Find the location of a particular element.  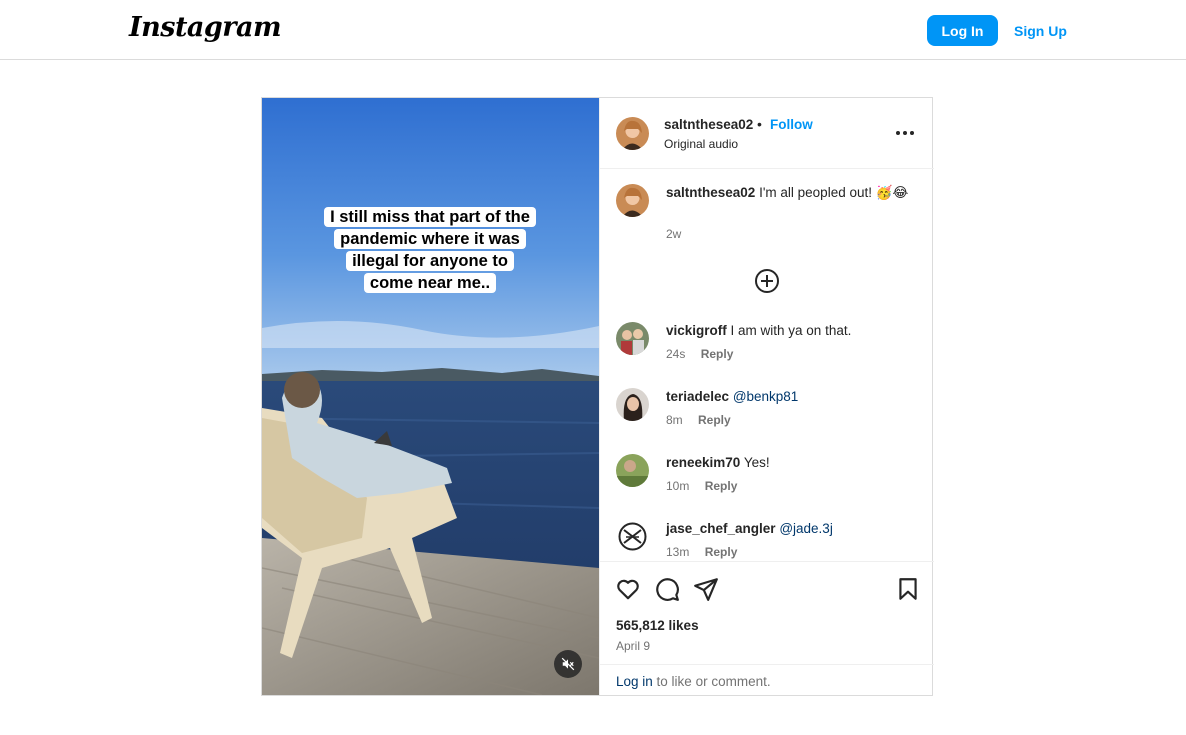

comment-username: saltnthesea02 is located at coordinates (710, 192).